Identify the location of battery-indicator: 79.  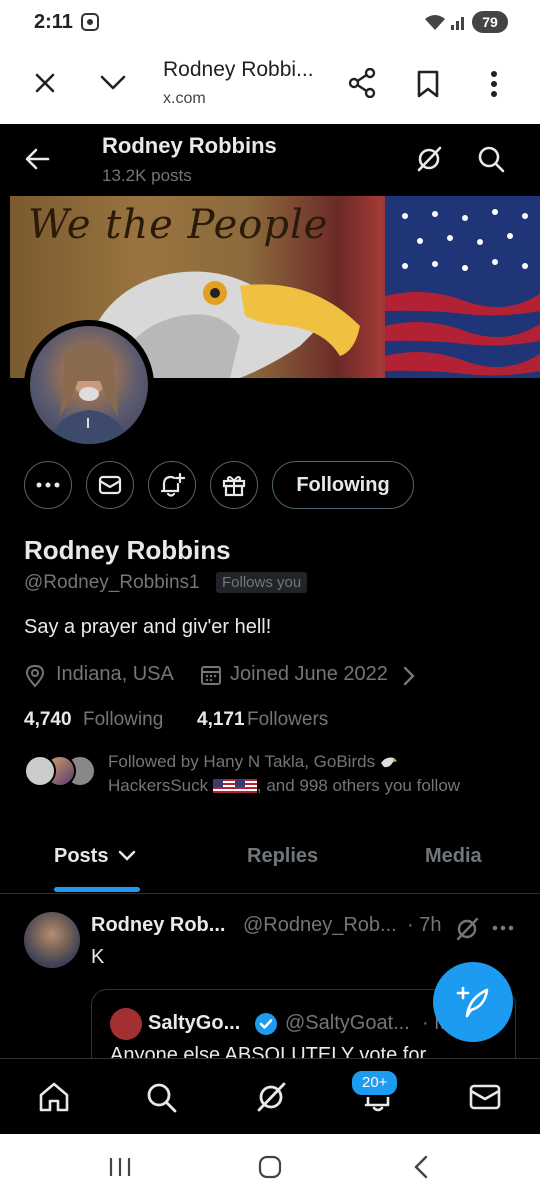
(490, 22).